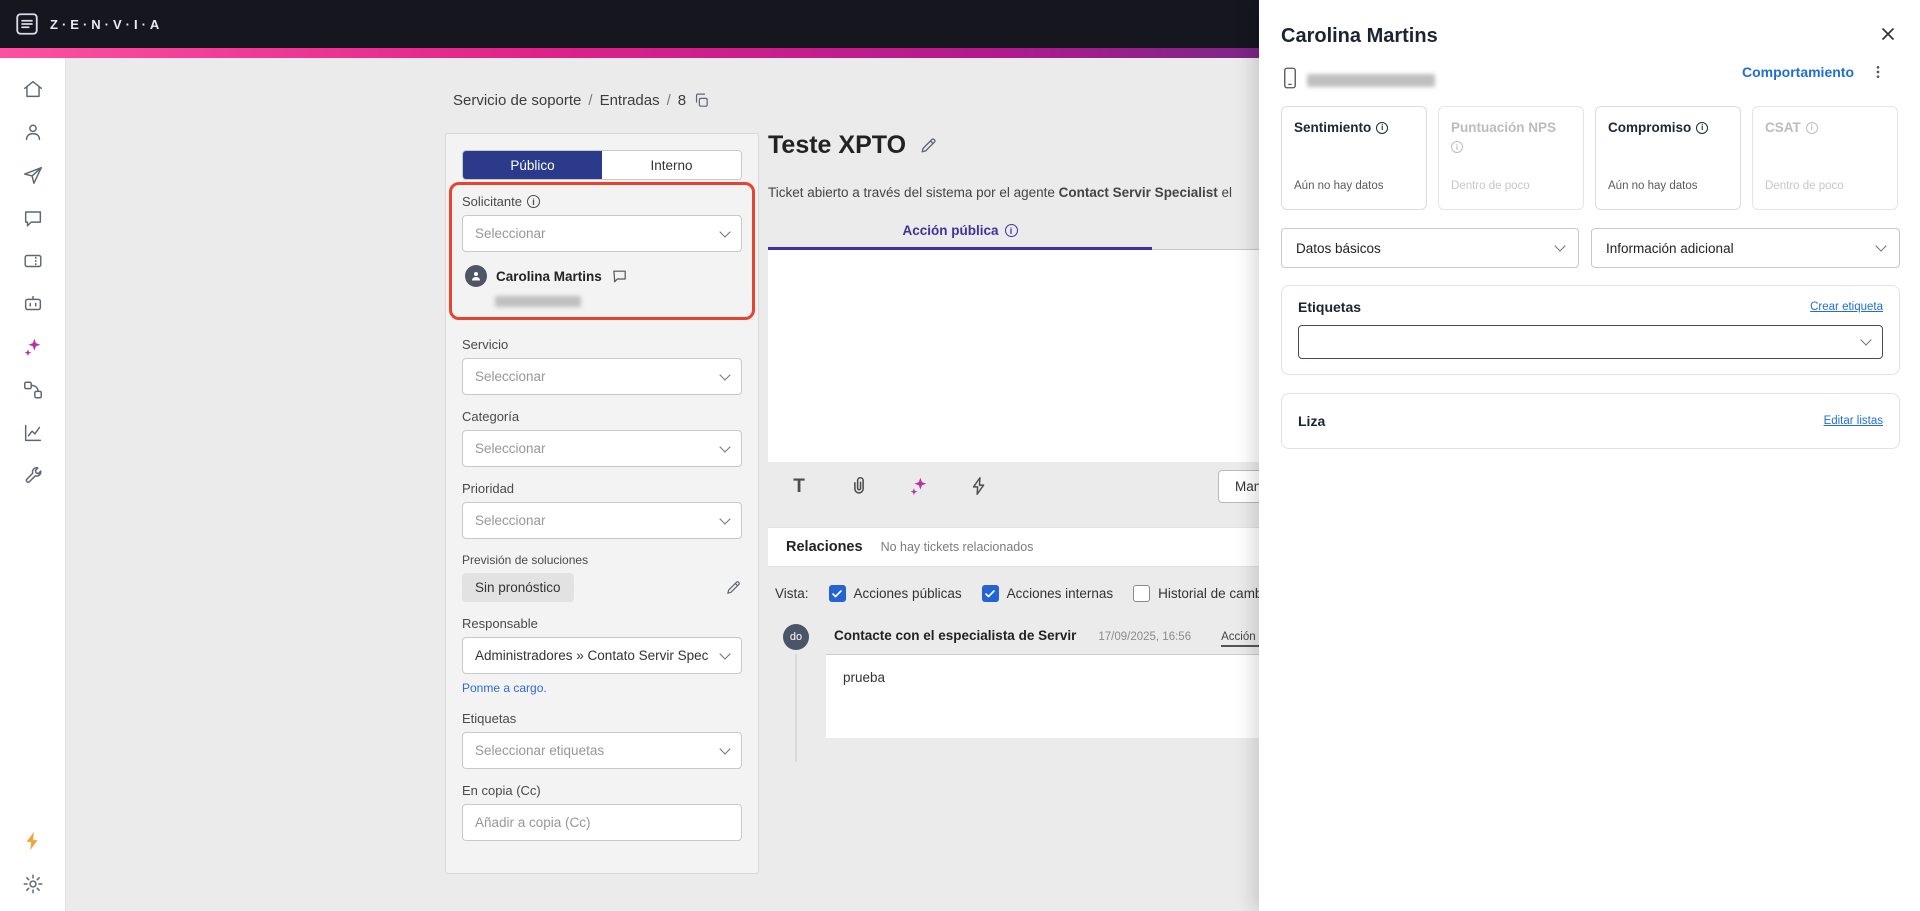 The height and width of the screenshot is (911, 1920). Describe the element at coordinates (532, 165) in the screenshot. I see `tab-publico: Público` at that location.